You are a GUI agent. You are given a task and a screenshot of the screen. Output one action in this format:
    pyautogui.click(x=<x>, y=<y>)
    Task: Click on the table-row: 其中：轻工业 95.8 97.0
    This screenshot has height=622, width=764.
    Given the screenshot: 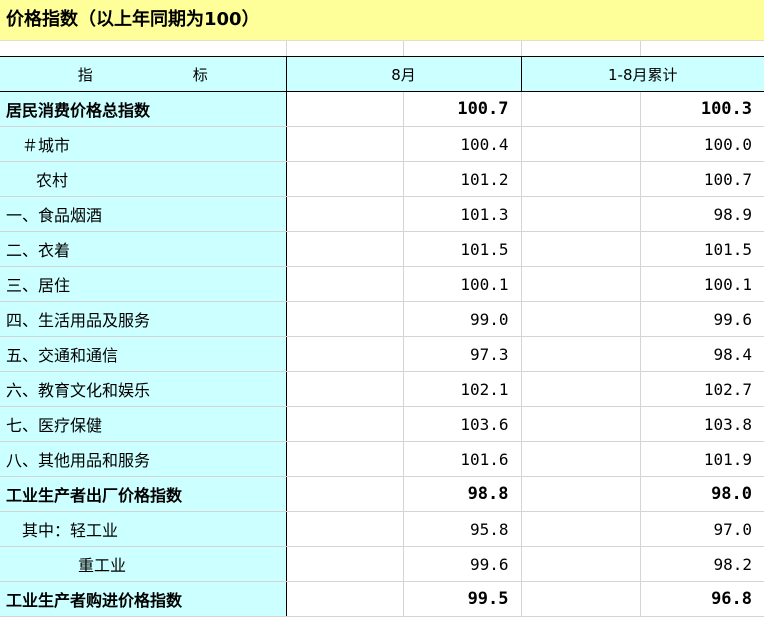 What is the action you would take?
    pyautogui.click(x=382, y=529)
    